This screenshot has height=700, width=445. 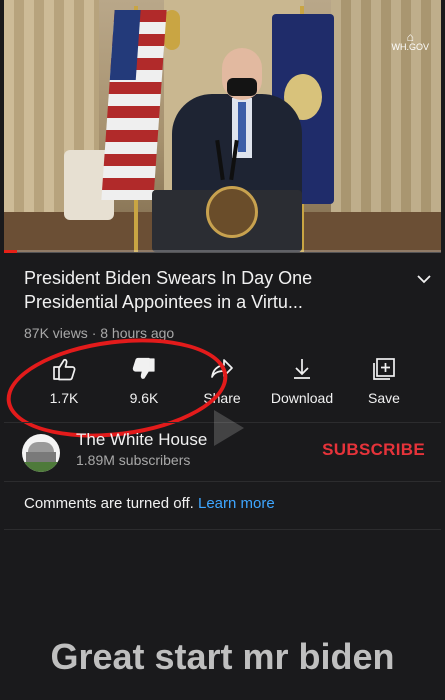 I want to click on video-progress-bar, so click(x=222, y=251).